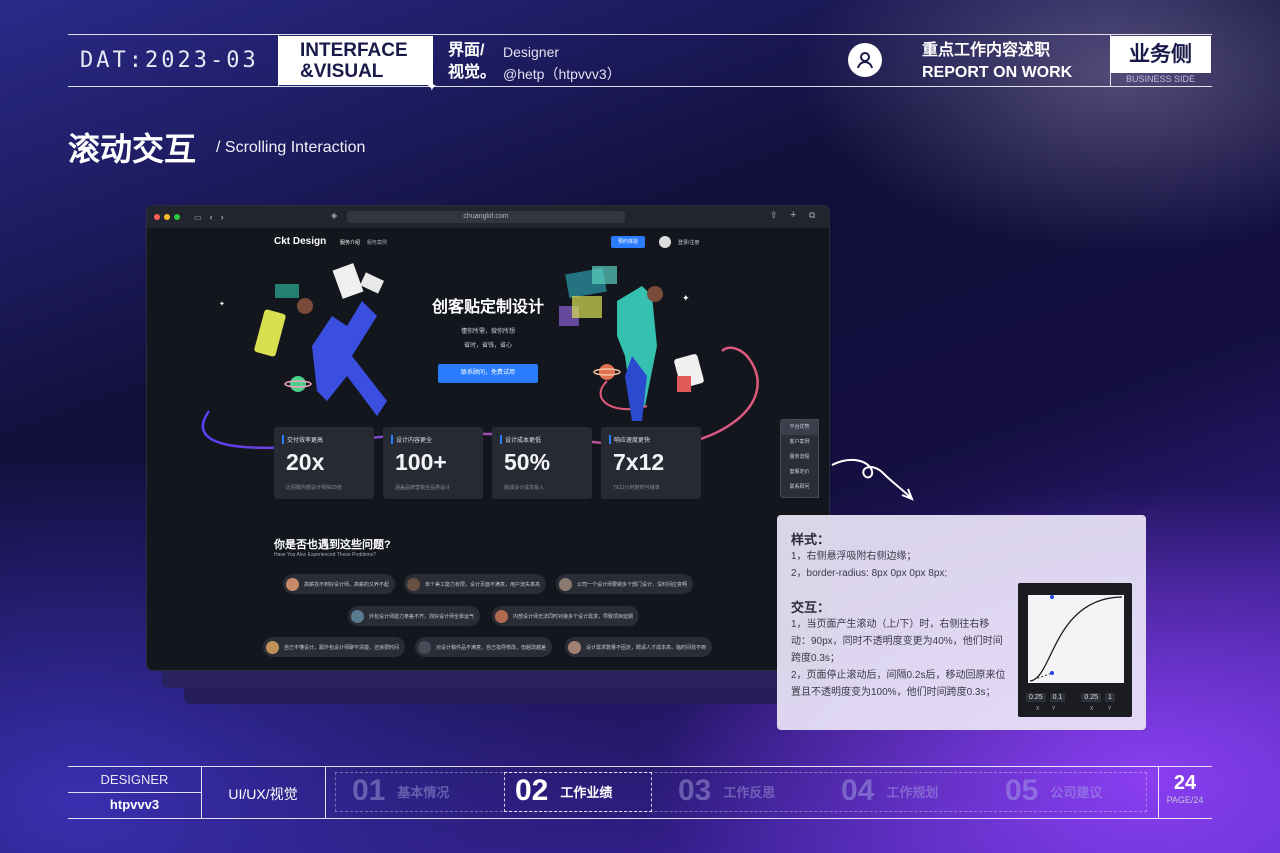 The image size is (1280, 853). I want to click on report-date: DAT:2023-03, so click(169, 60).